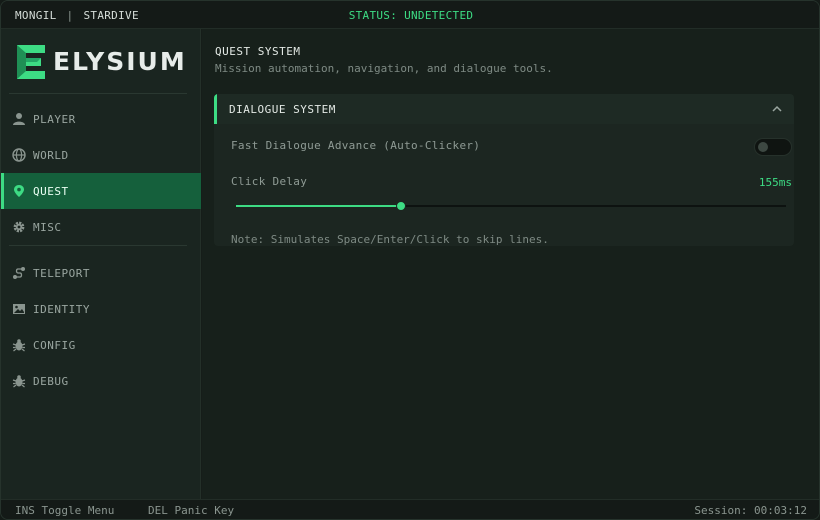 The image size is (820, 520). I want to click on sidebar-item-label: DEBUG, so click(51, 381).